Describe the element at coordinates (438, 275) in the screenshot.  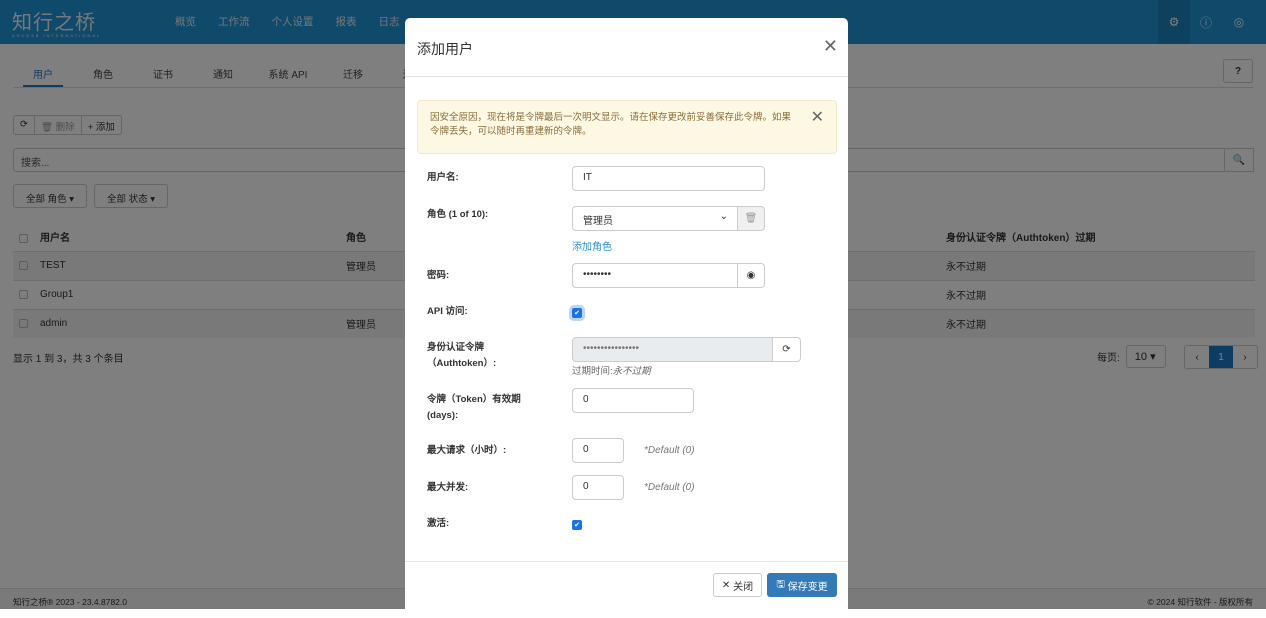
I see `password-label: 密码:` at that location.